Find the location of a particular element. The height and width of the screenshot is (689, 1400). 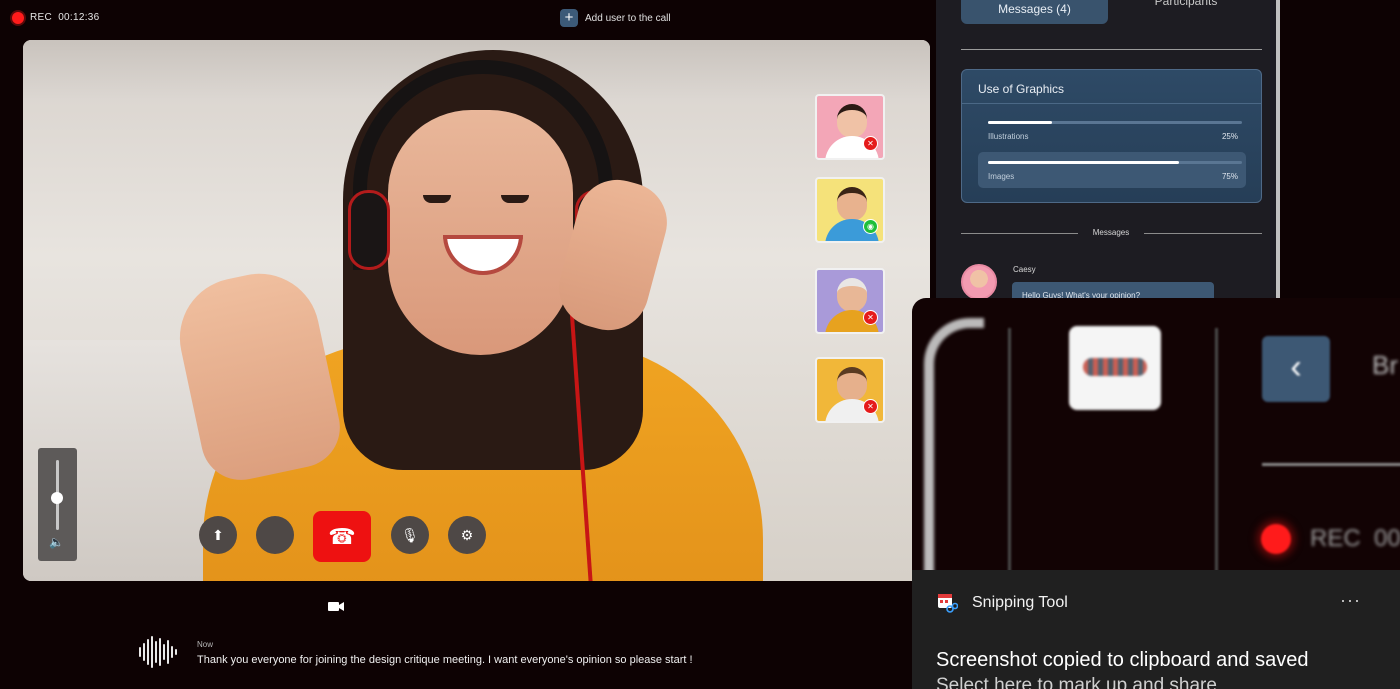

volume-slider: 🔈 is located at coordinates (57, 504).